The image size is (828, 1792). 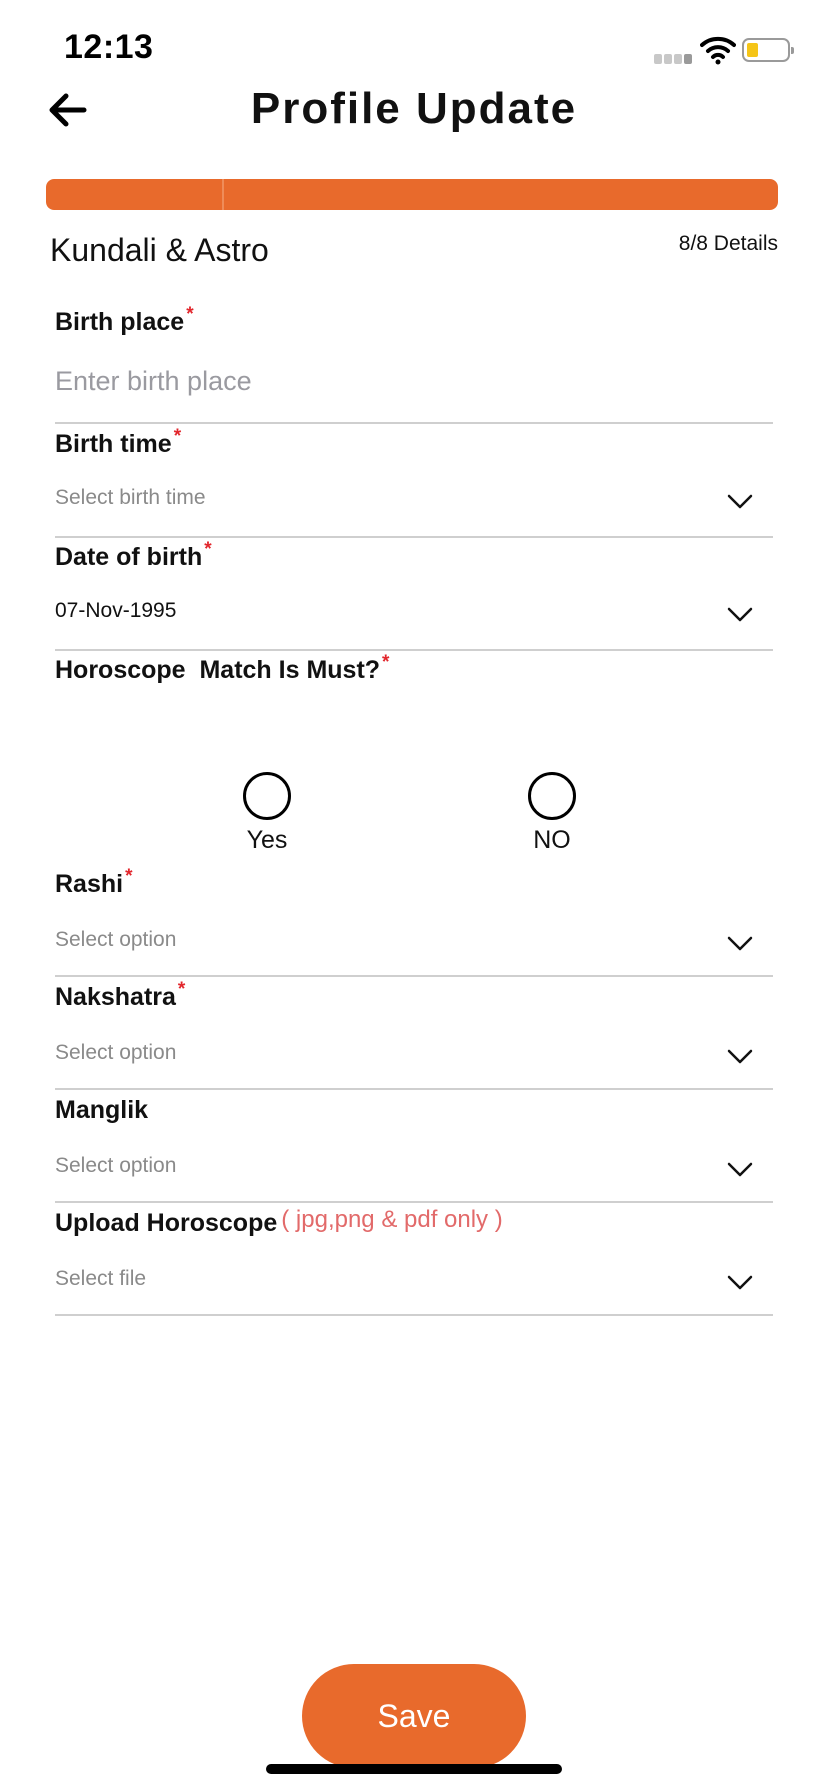 What do you see at coordinates (414, 759) in the screenshot?
I see `horoscope-match-field: Horoscope Match Is Must? * Yes NO` at bounding box center [414, 759].